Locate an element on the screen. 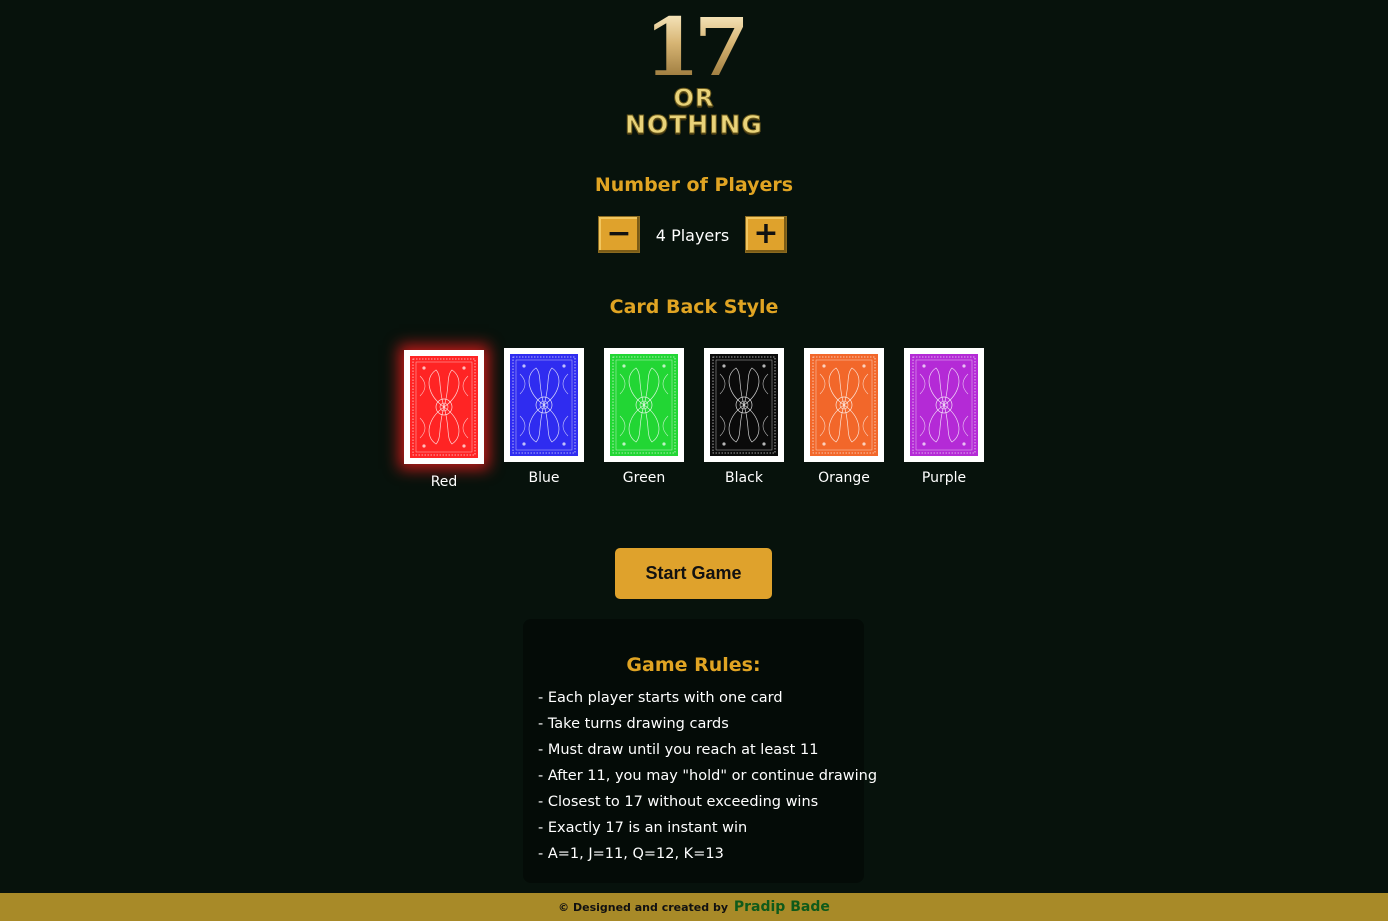  logo-nothing: NOTHING is located at coordinates (694, 125).